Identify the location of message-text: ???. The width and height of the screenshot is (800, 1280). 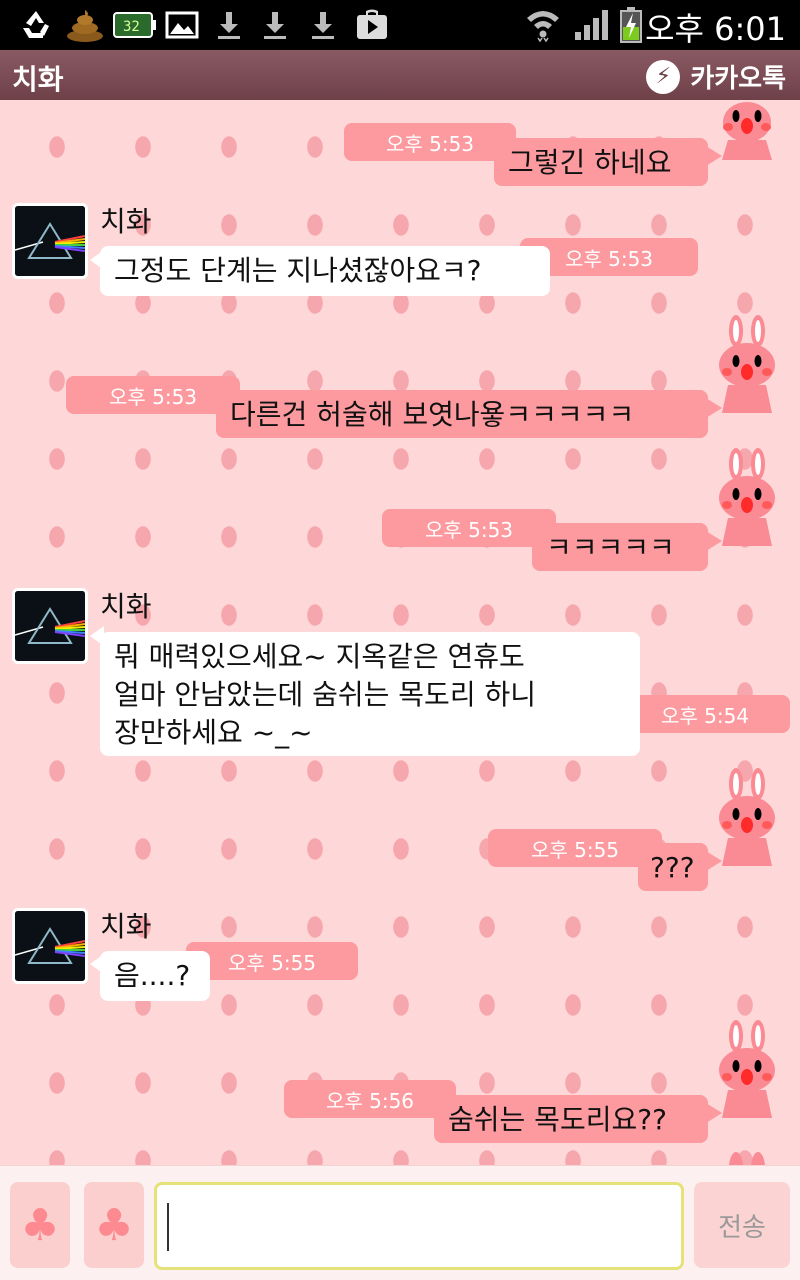
(672, 867).